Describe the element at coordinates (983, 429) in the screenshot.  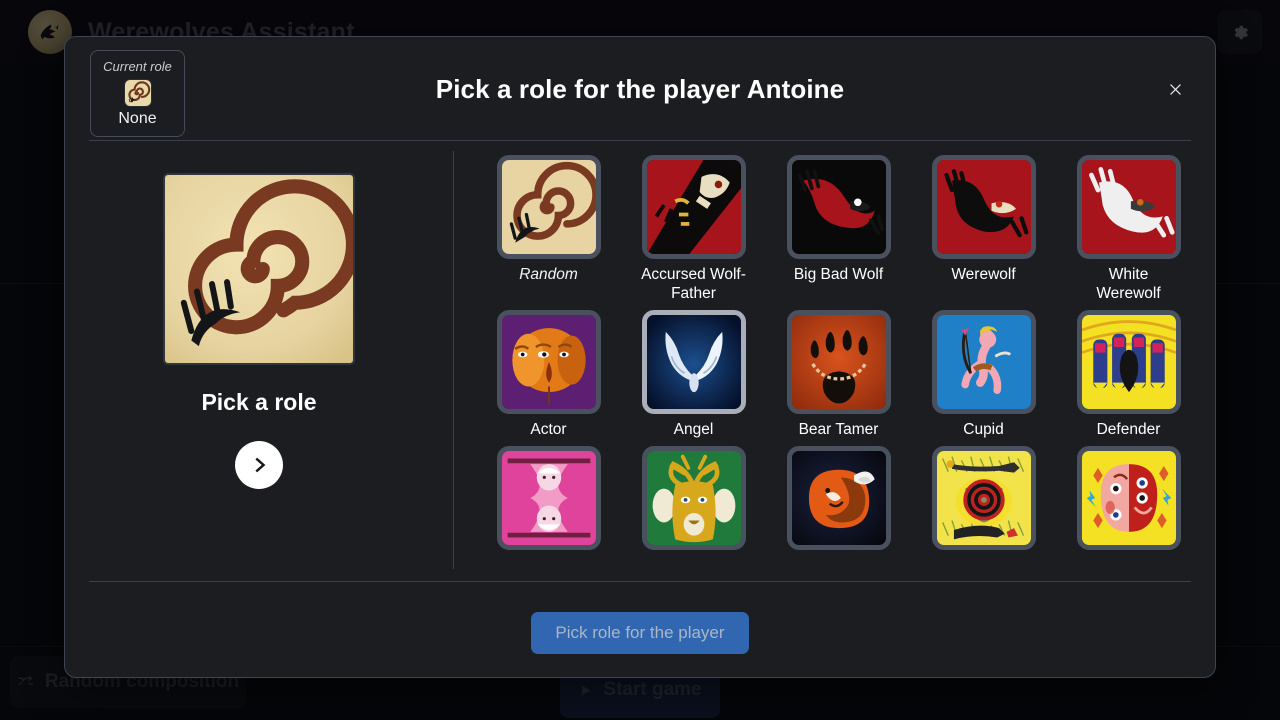
I see `role-label: Cupid` at that location.